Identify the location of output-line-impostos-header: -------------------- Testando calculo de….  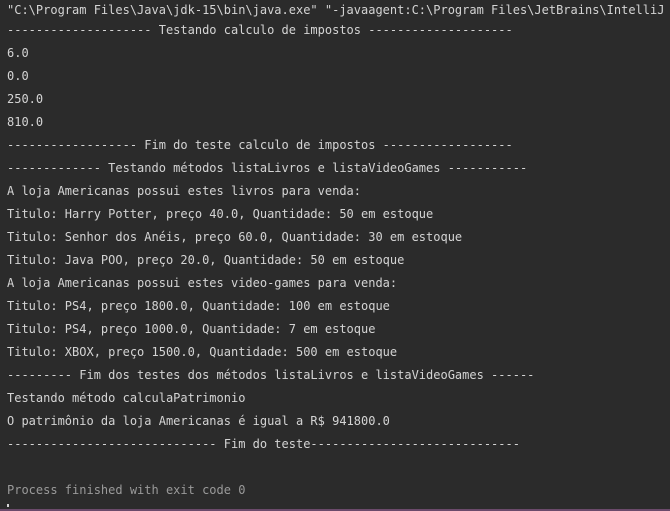
(260, 30).